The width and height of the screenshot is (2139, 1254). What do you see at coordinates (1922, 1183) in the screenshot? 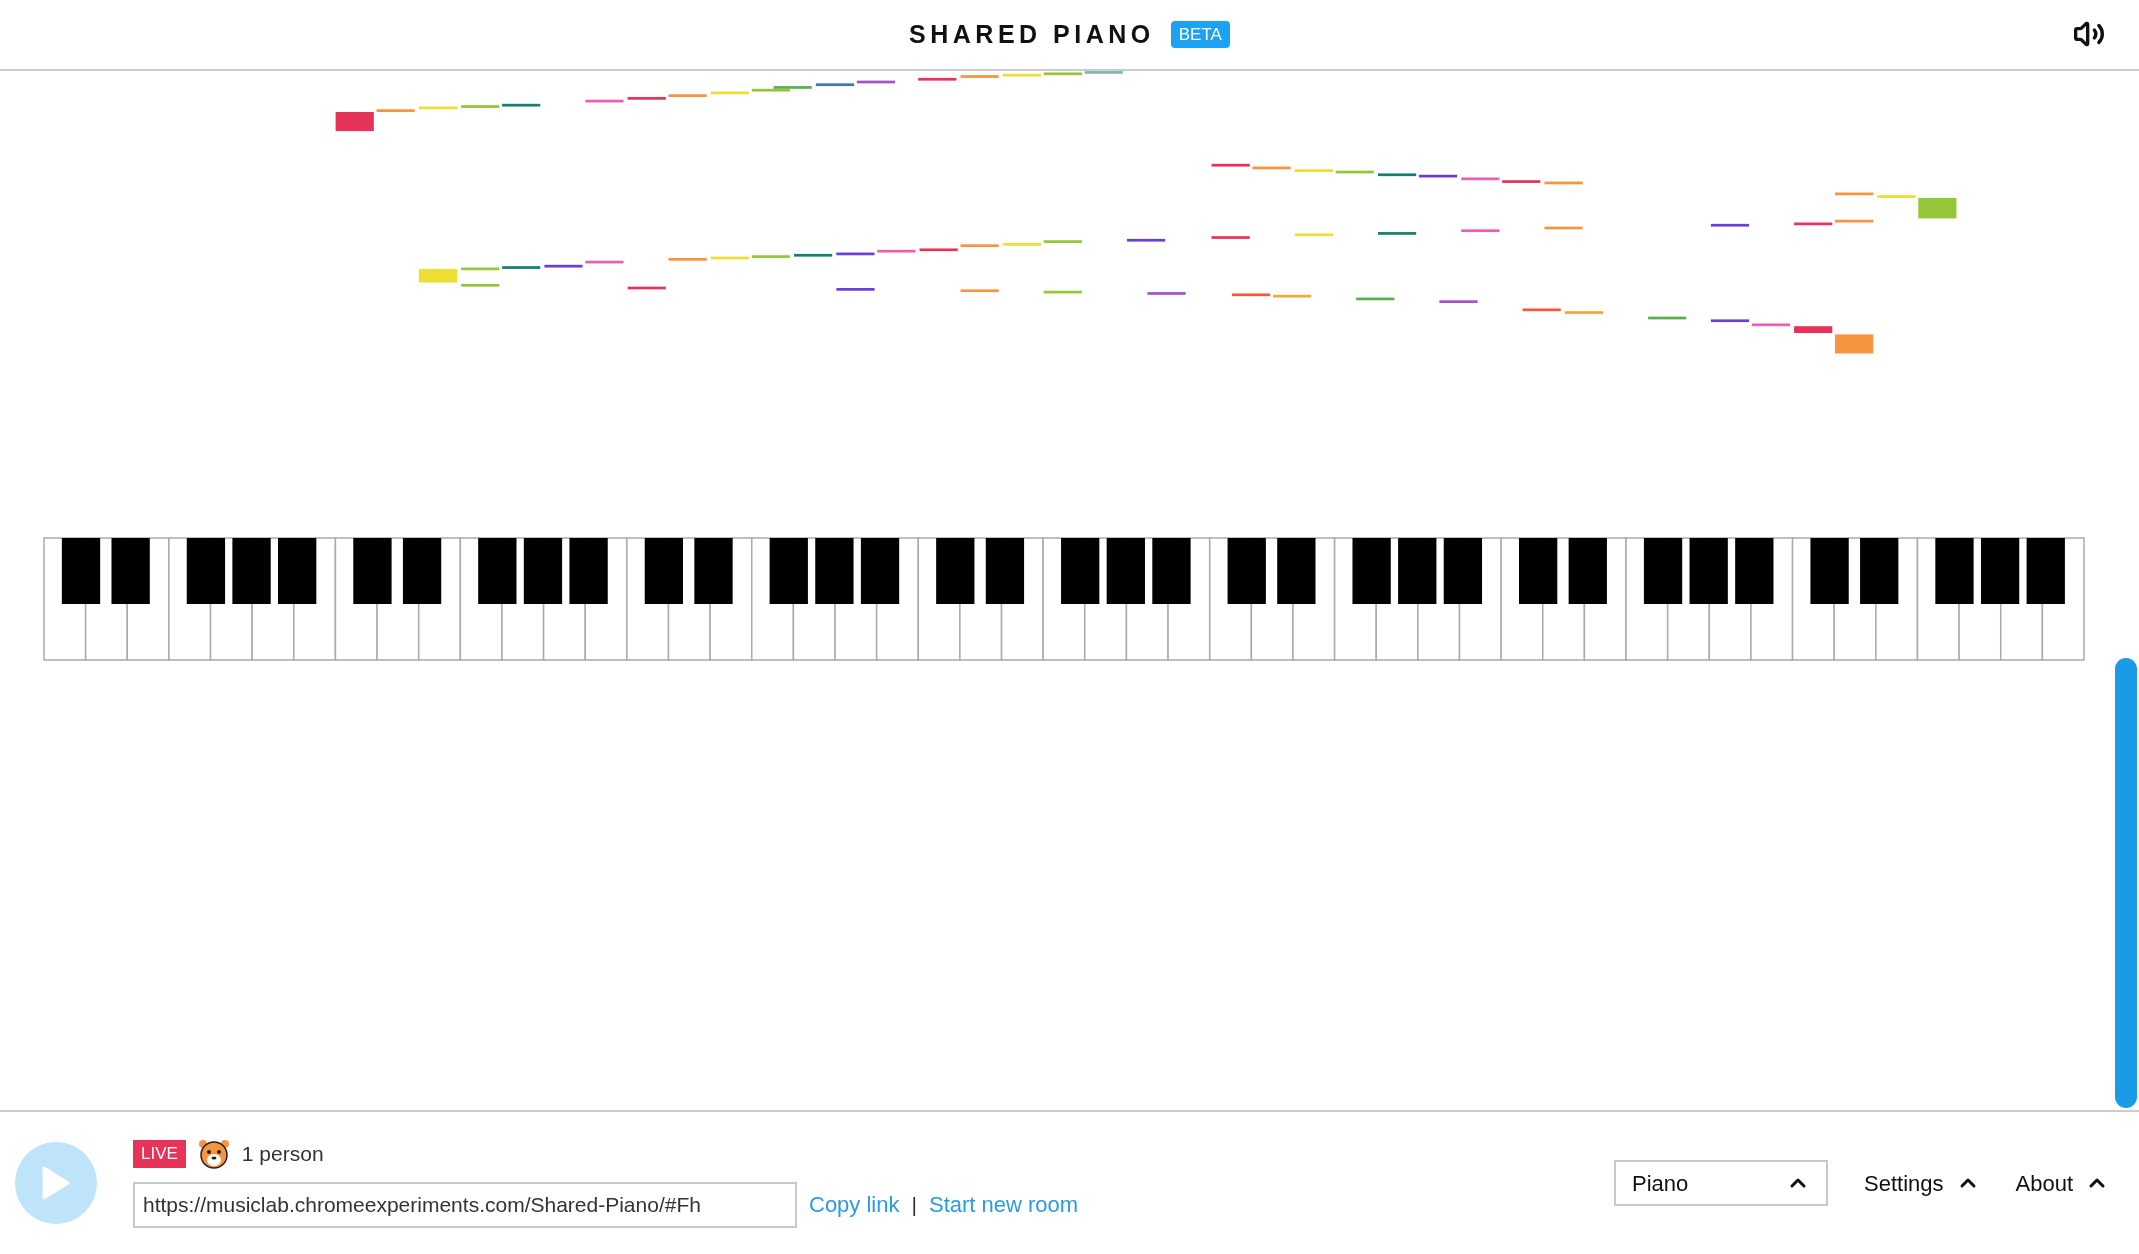
I see `menu-toggle: Settings` at bounding box center [1922, 1183].